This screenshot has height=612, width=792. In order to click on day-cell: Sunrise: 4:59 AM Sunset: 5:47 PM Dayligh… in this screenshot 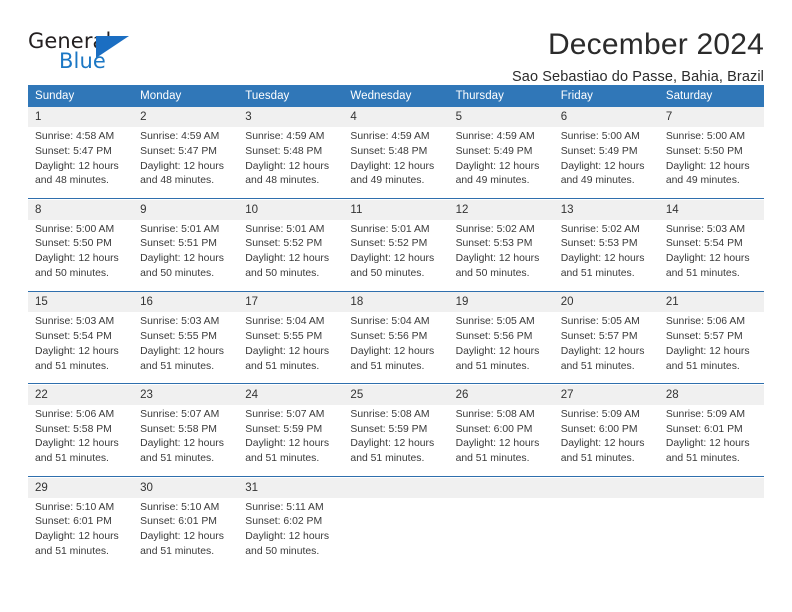, I will do `click(186, 163)`.